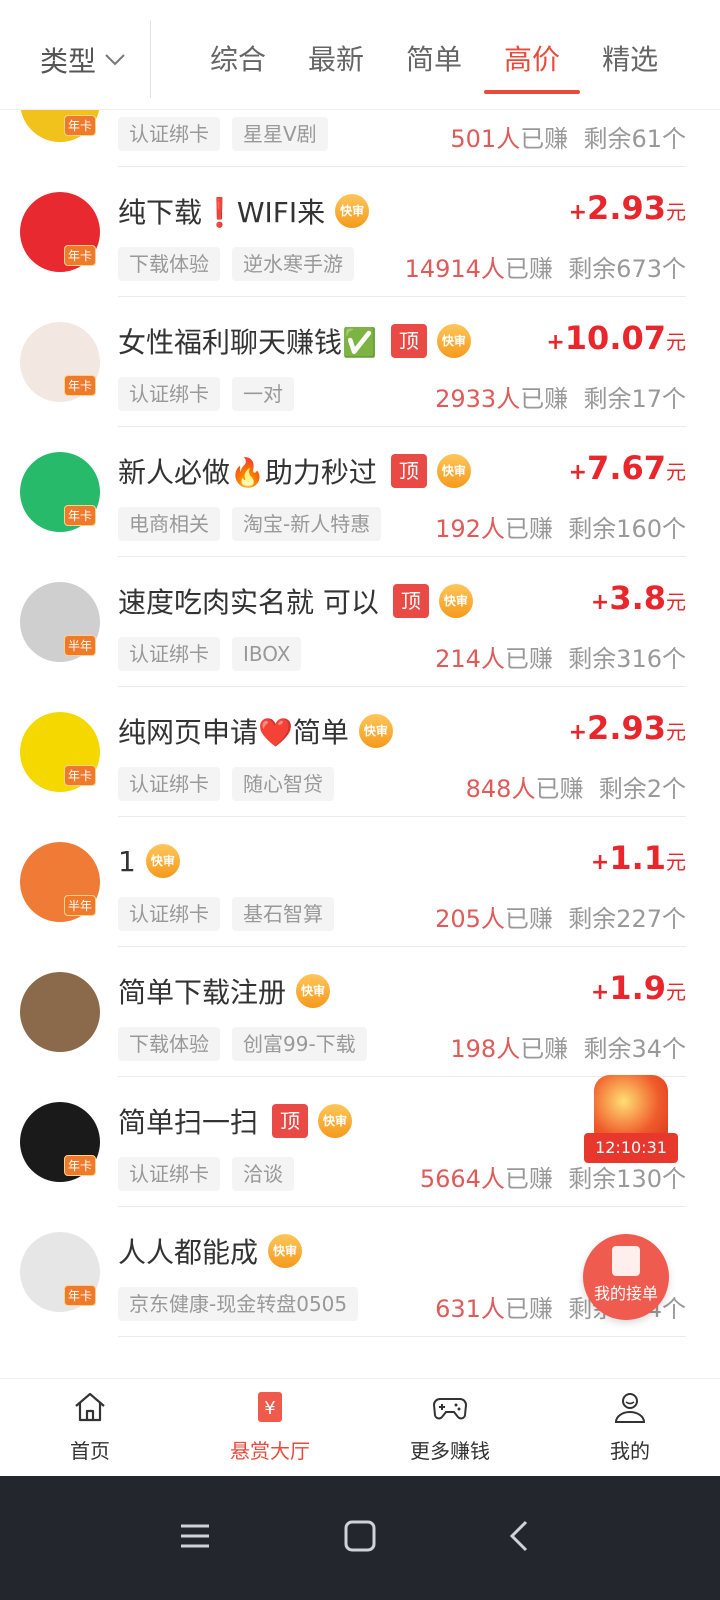  Describe the element at coordinates (626, 1261) in the screenshot. I see `clipboard-icon` at that location.